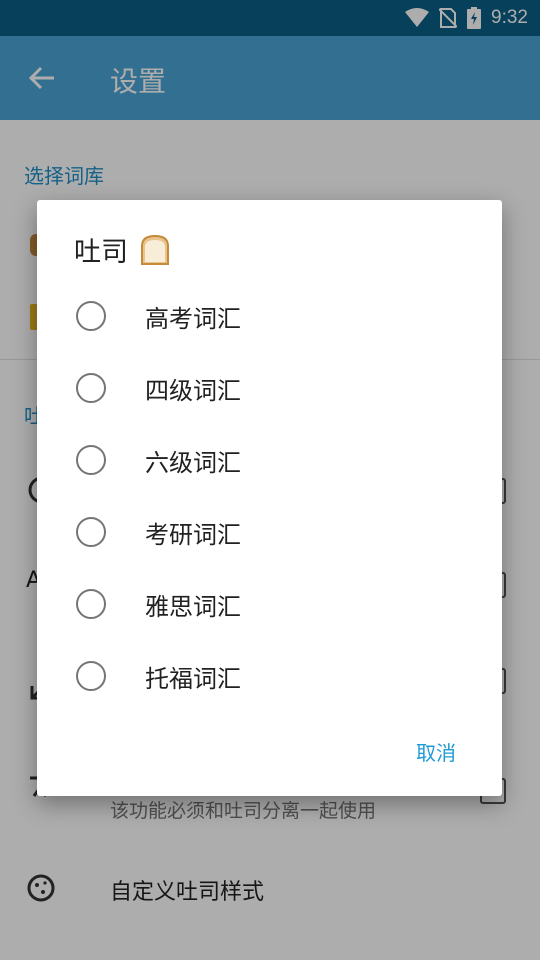 The width and height of the screenshot is (540, 960). Describe the element at coordinates (101, 252) in the screenshot. I see `dialog-title-text: 吐司` at that location.